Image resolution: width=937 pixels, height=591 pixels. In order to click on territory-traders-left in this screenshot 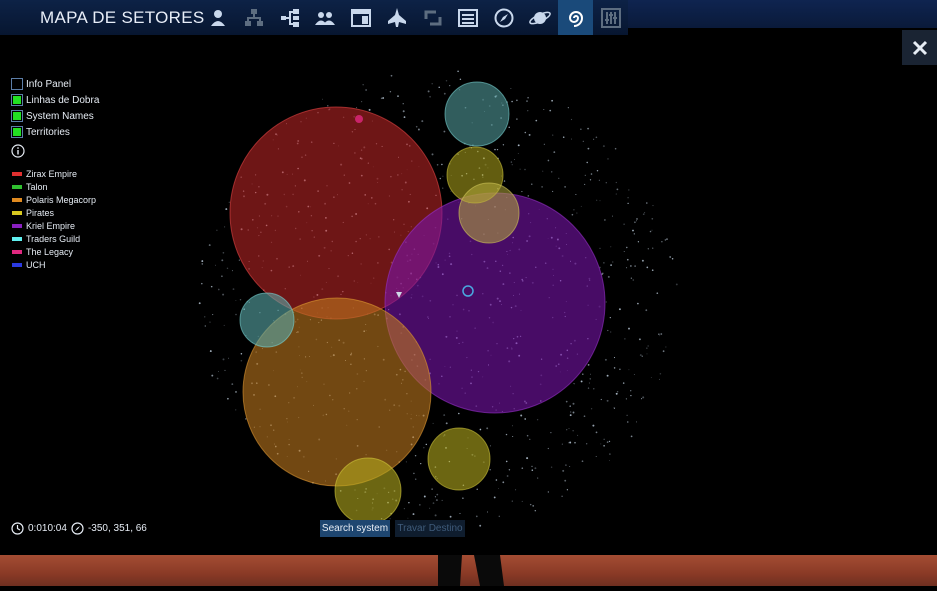, I will do `click(267, 320)`.